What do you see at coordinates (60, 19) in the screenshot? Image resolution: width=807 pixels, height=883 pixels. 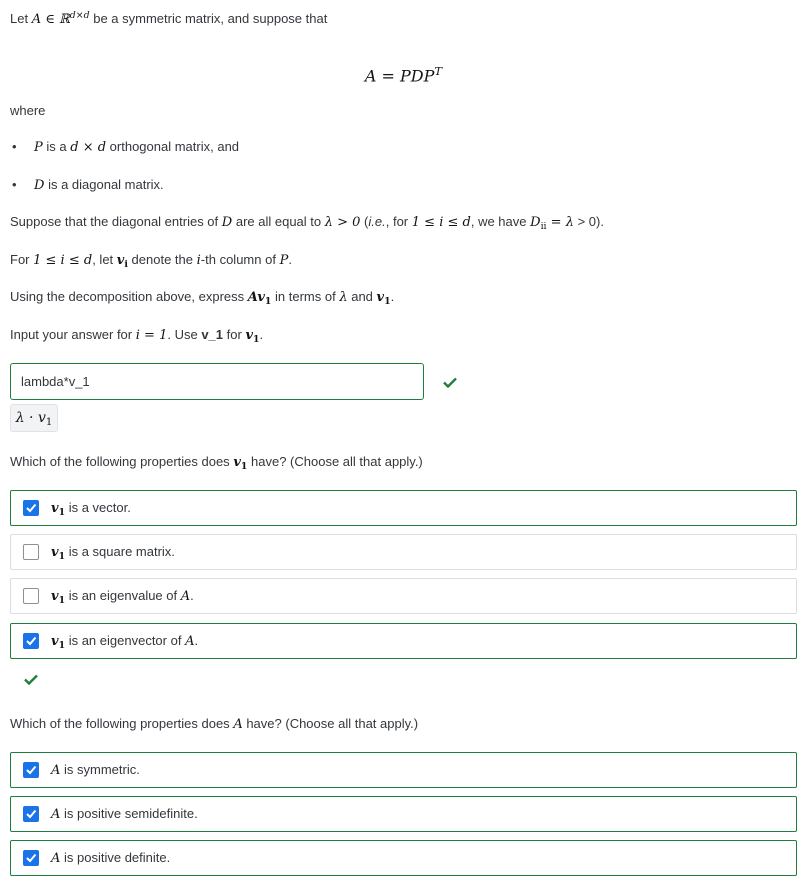 I see `math-A-in-R: A ∈ ℝd×d` at bounding box center [60, 19].